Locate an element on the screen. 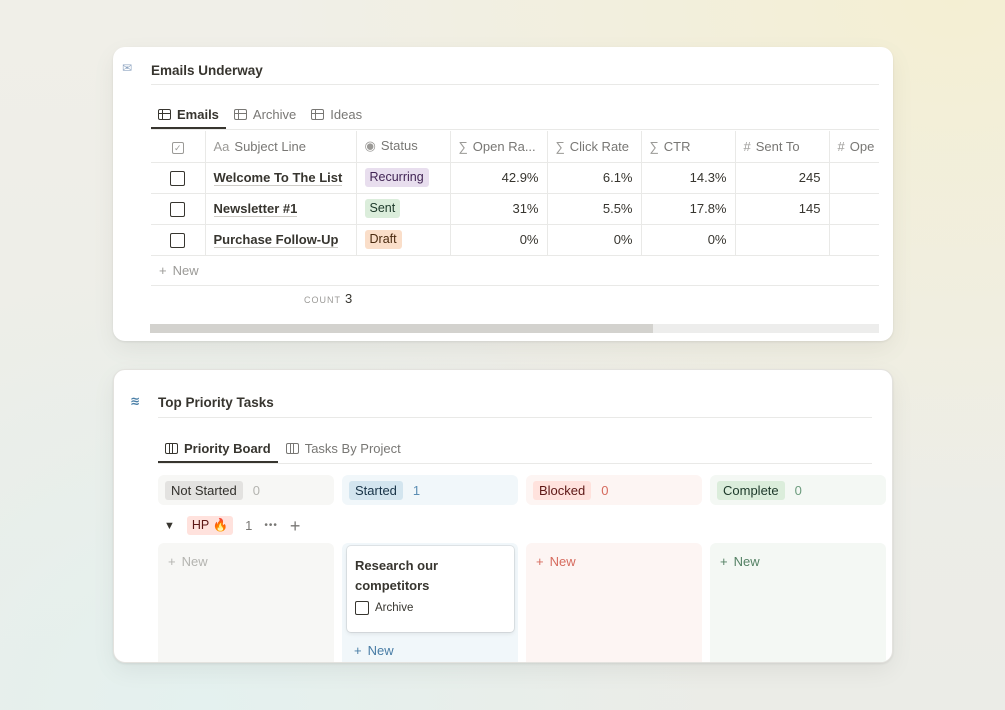  emails-title: Emails Underway is located at coordinates (207, 70).